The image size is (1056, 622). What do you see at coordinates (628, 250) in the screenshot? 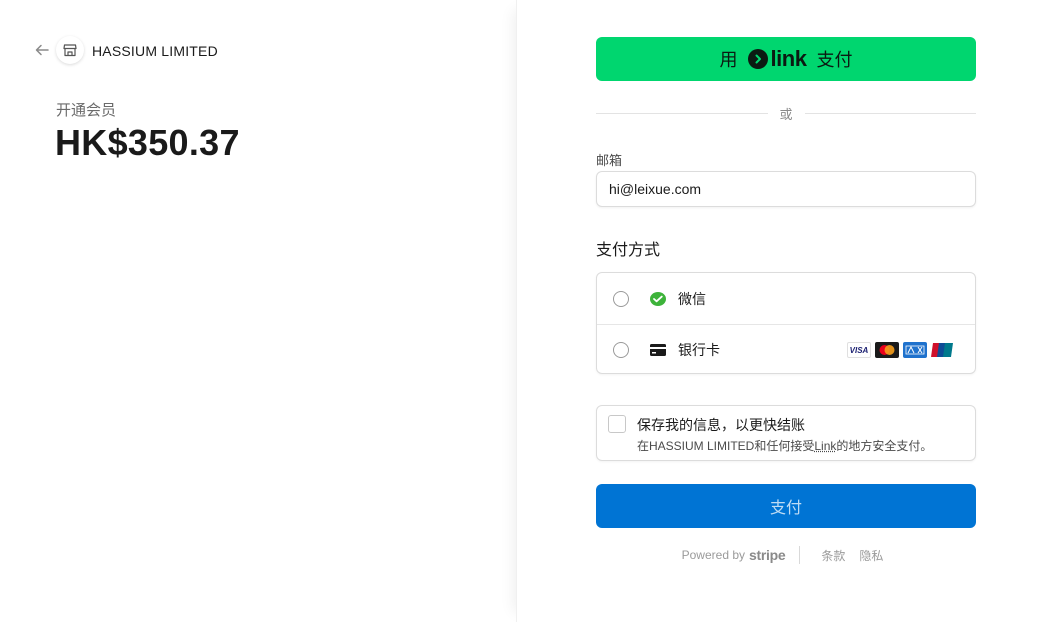
I see `payment-method-heading: 支付方式` at bounding box center [628, 250].